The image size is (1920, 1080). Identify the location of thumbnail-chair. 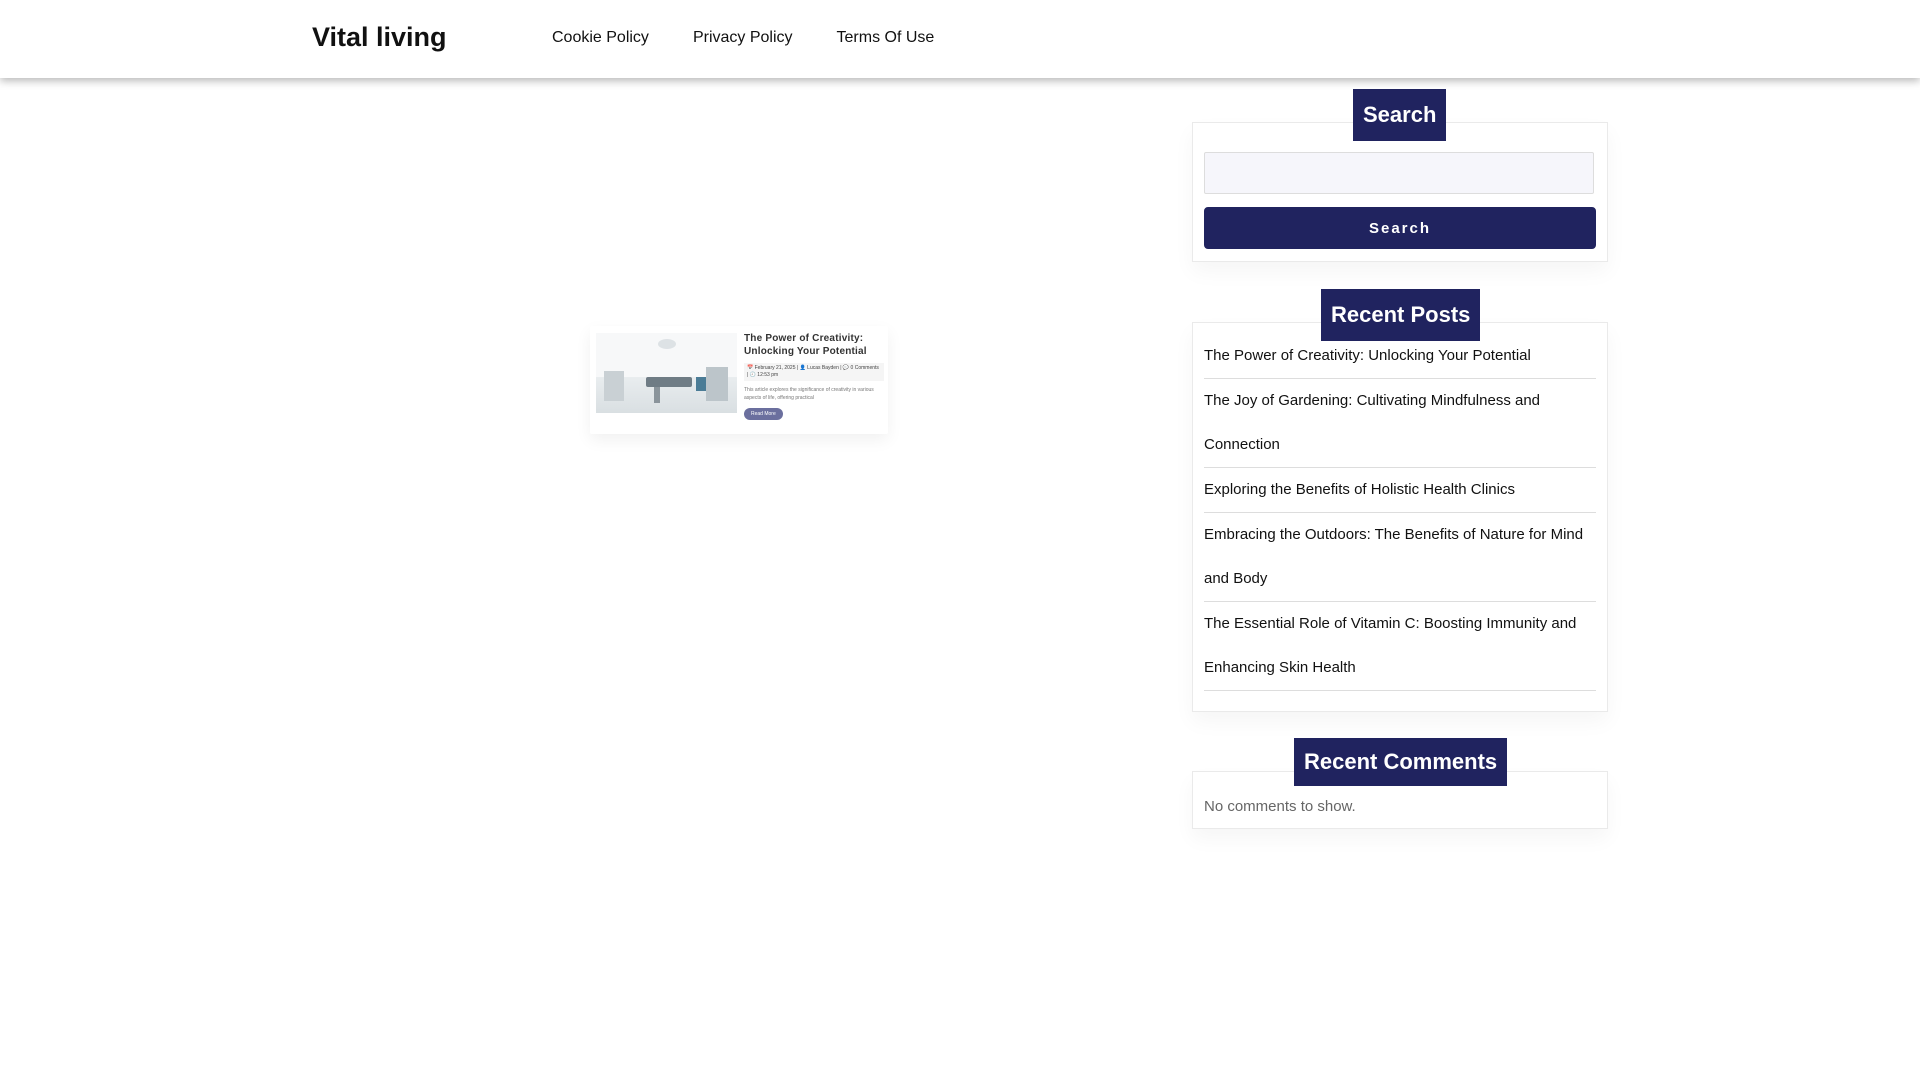
(701, 384).